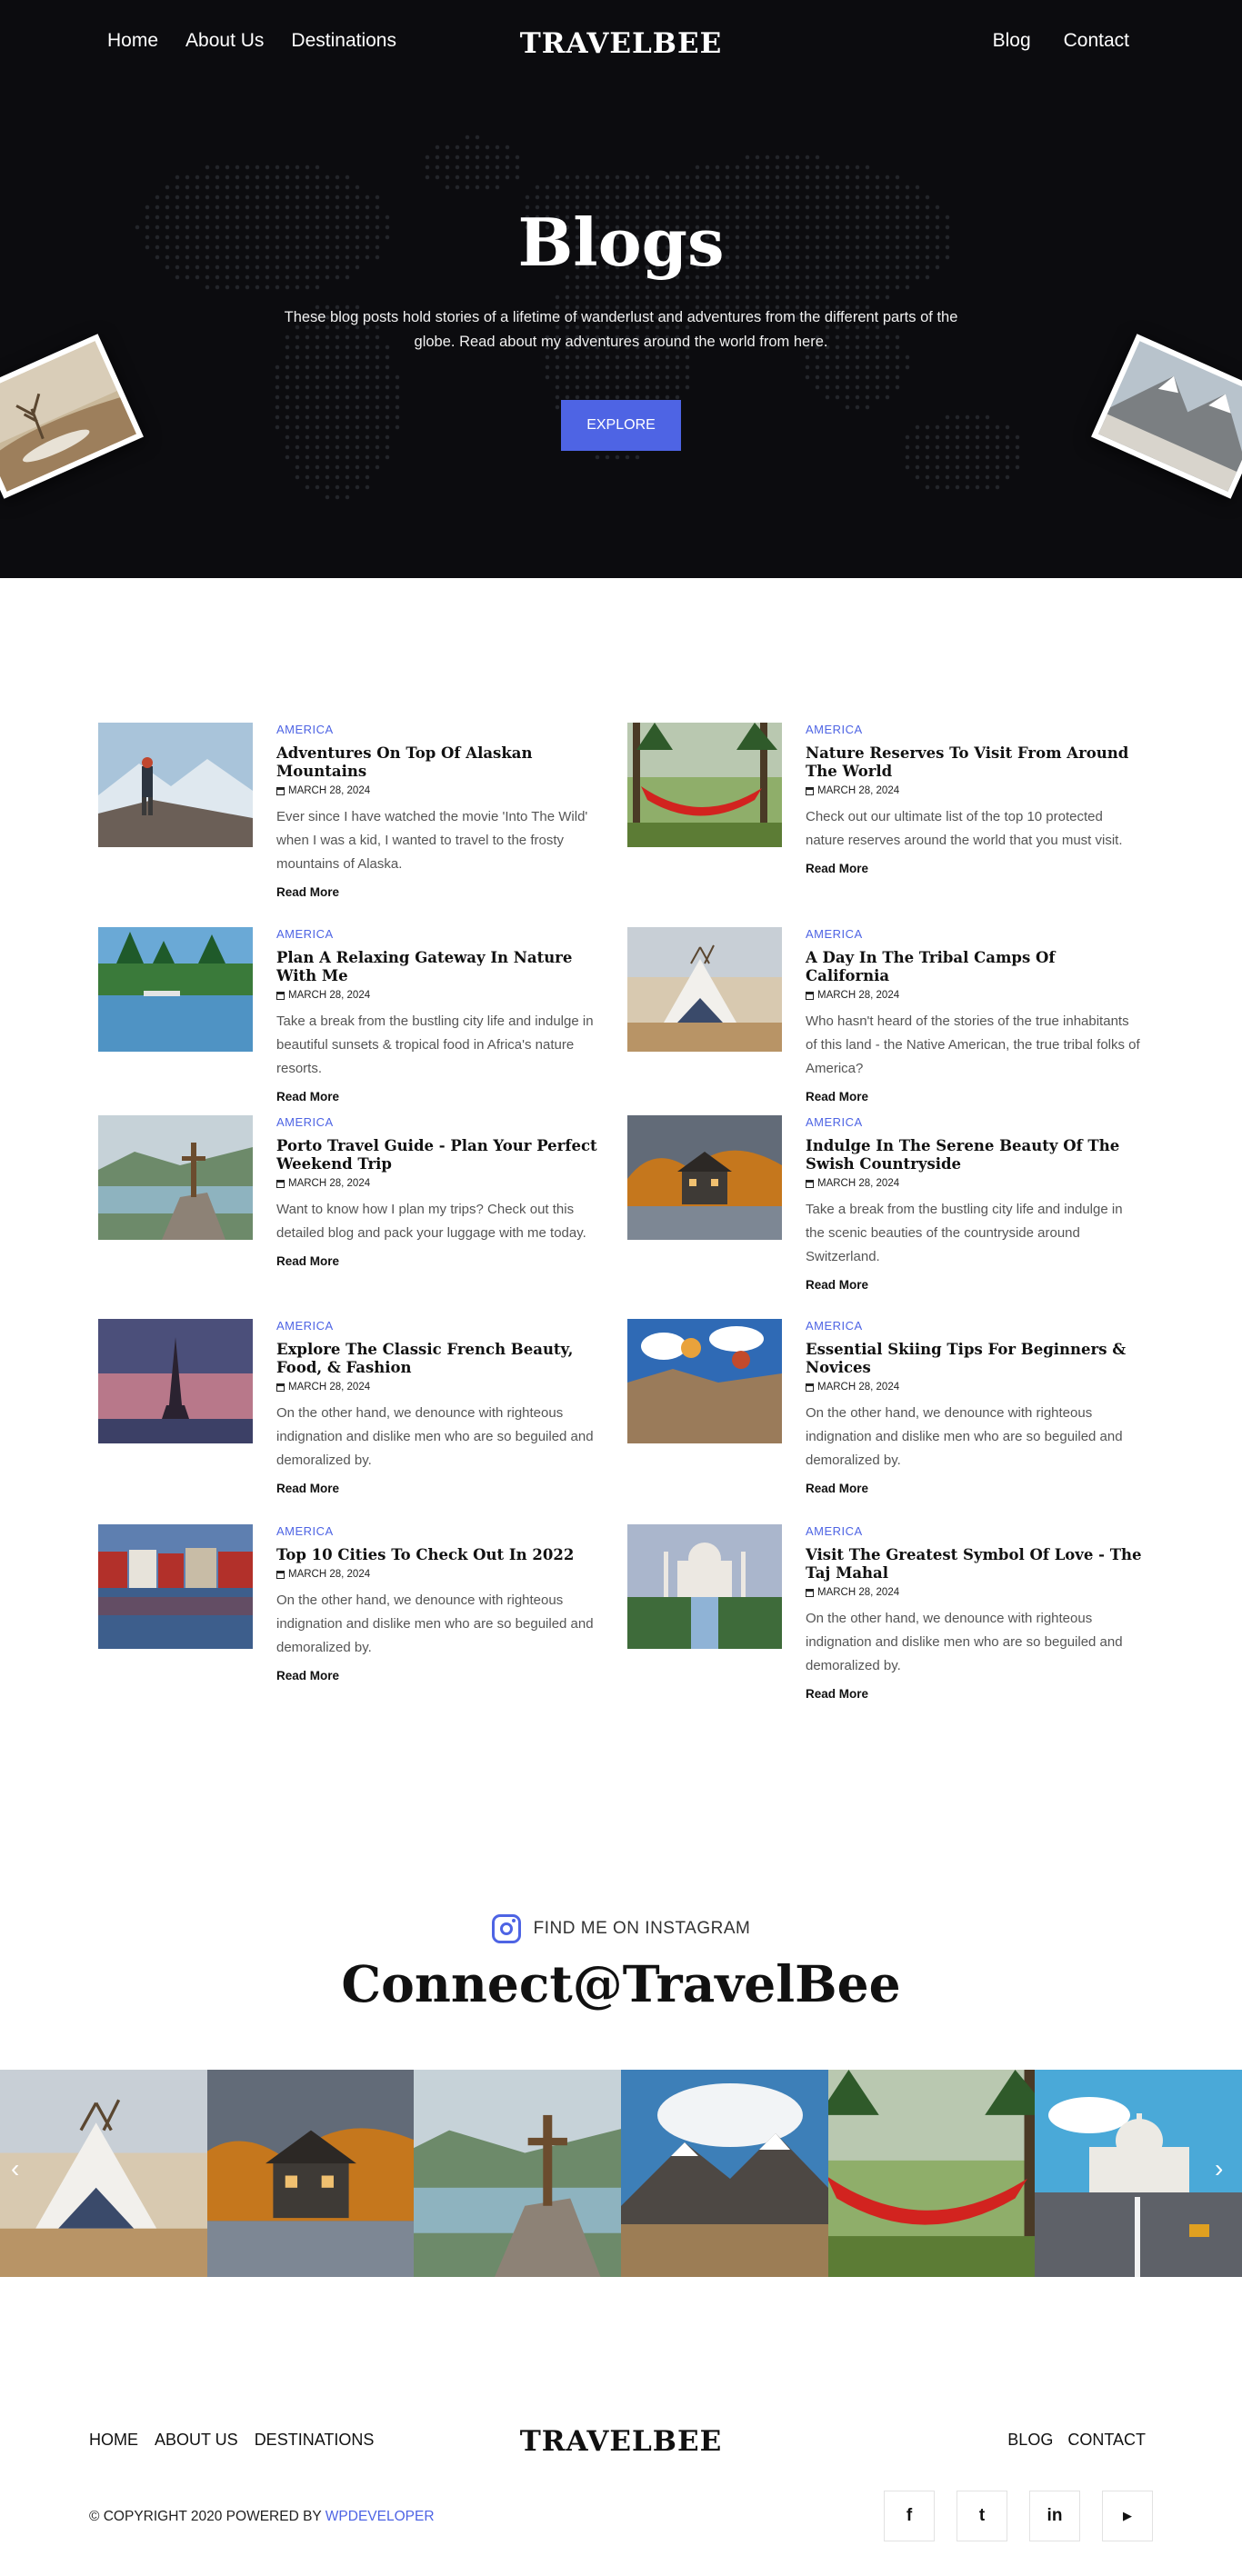 The image size is (1242, 2576). I want to click on explore-button: EXPLORE, so click(621, 425).